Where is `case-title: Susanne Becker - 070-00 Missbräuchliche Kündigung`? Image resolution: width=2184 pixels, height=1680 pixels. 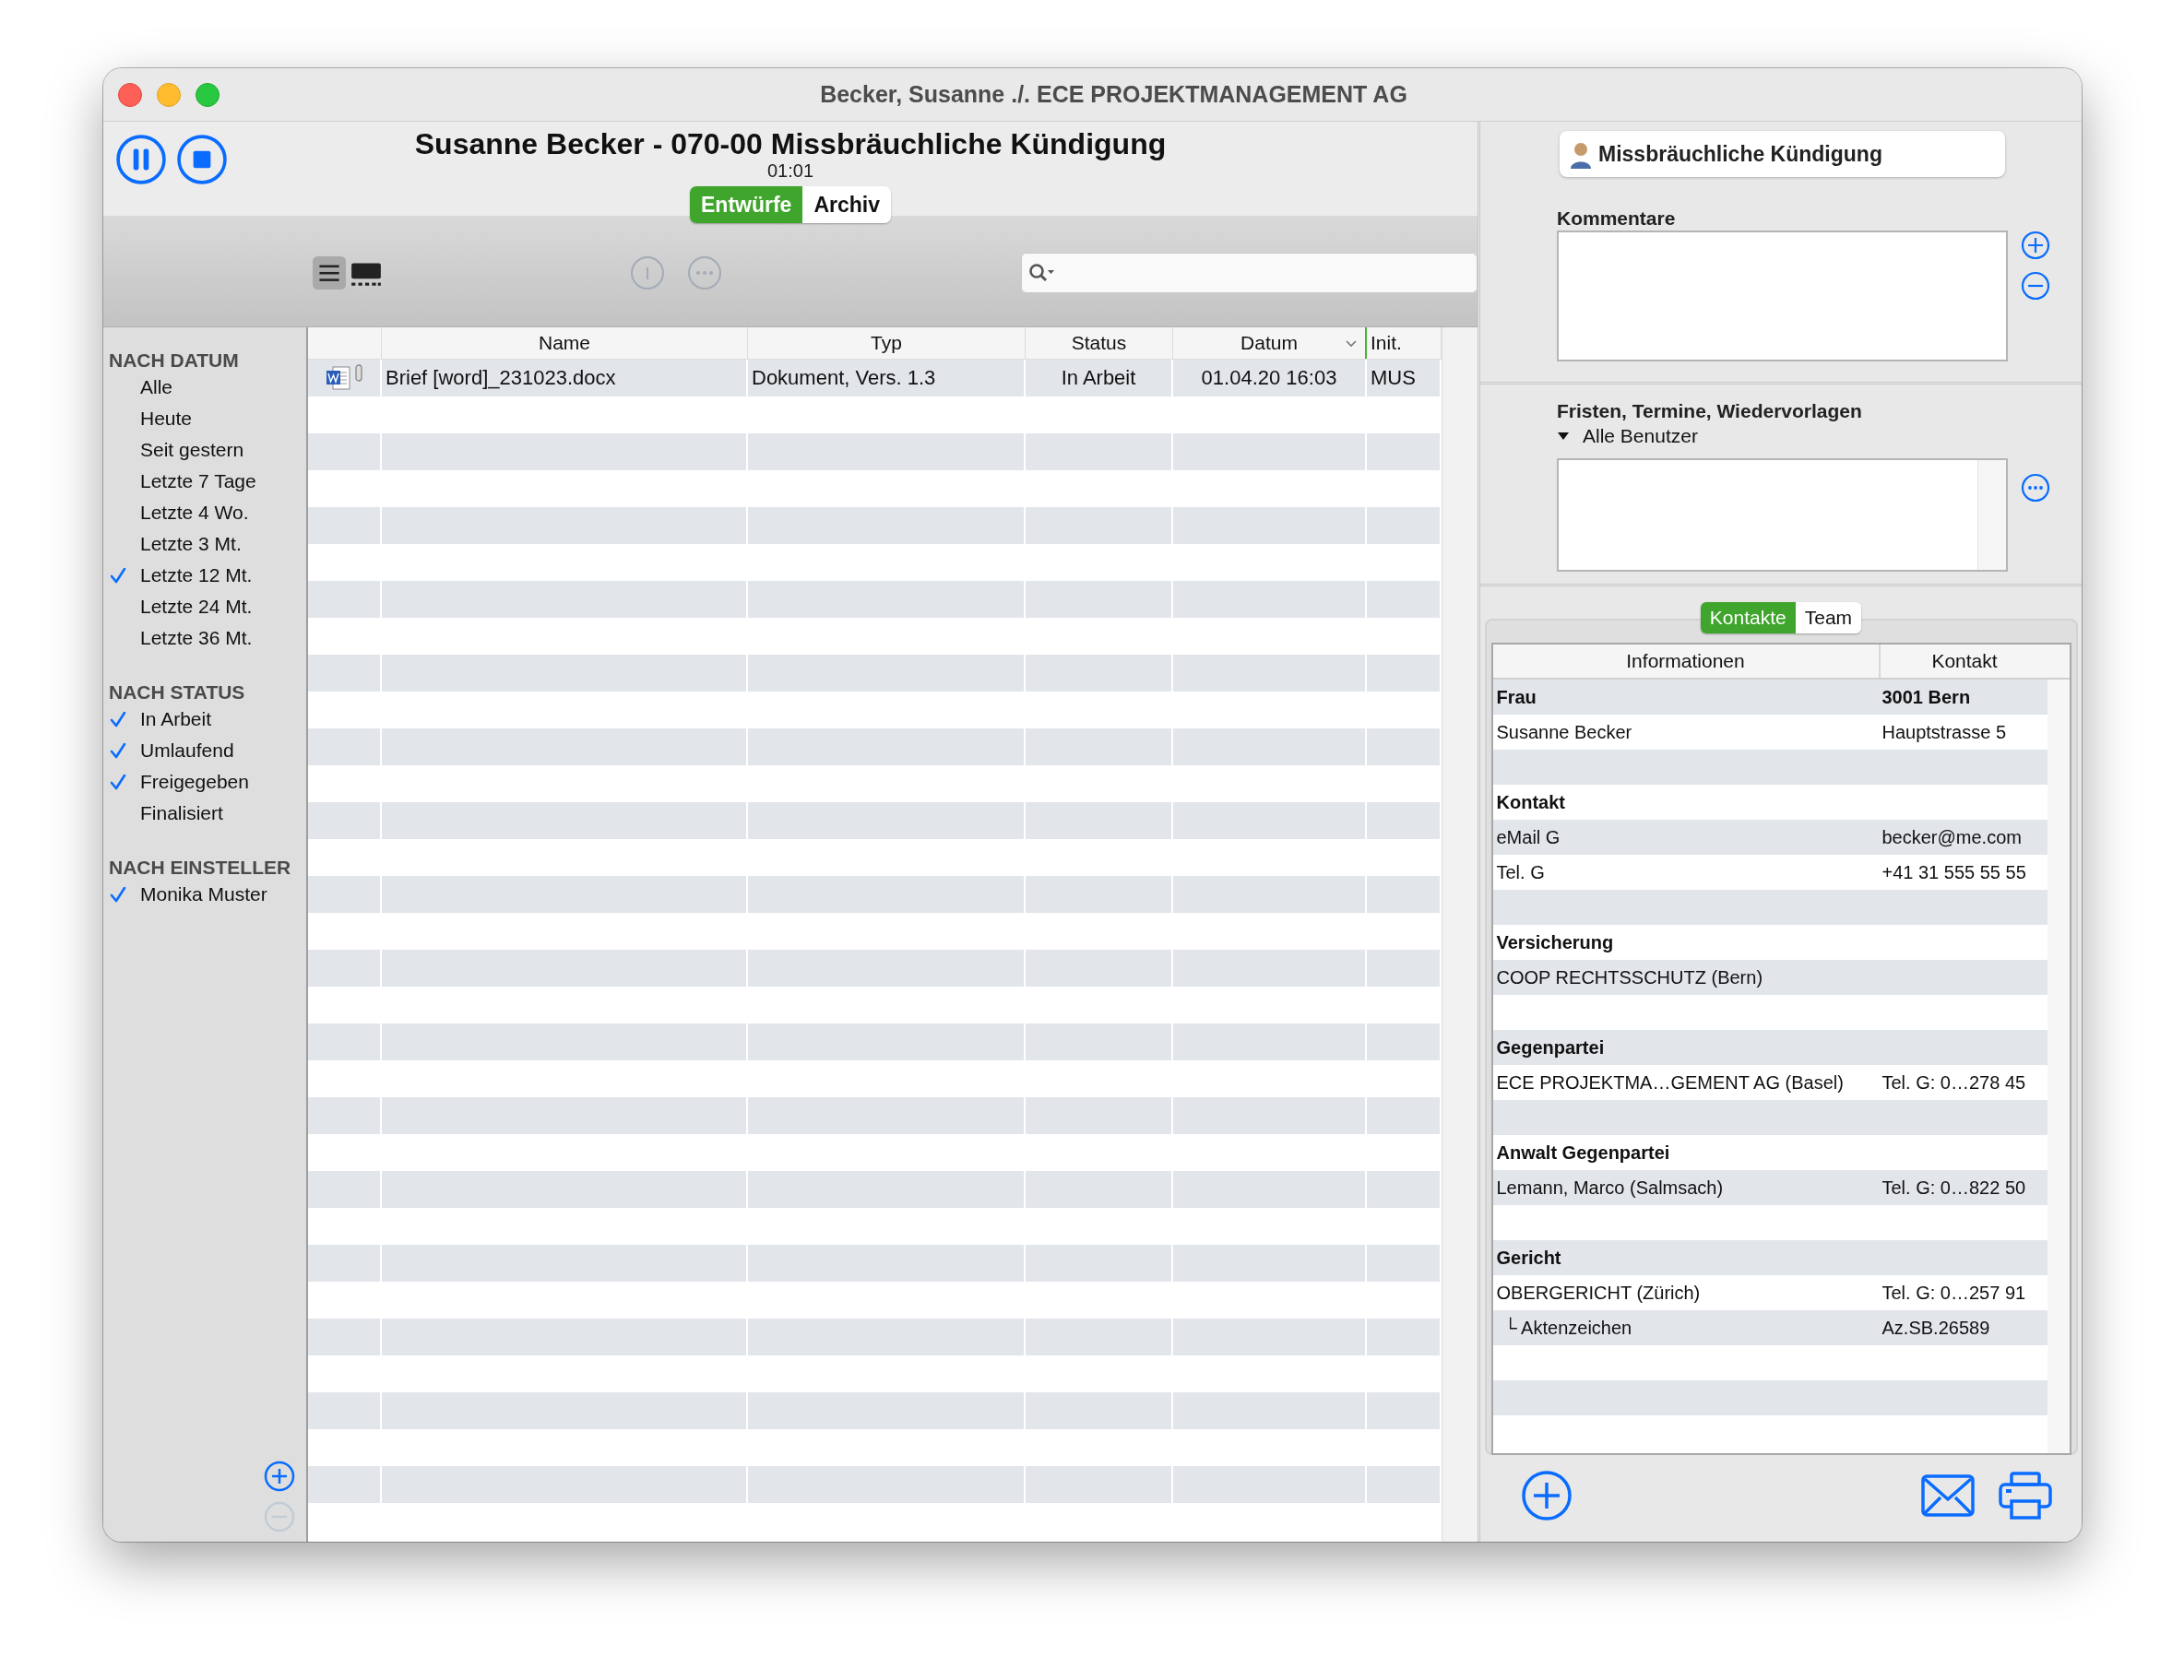
case-title: Susanne Becker - 070-00 Missbräuchliche Kündigung is located at coordinates (790, 143).